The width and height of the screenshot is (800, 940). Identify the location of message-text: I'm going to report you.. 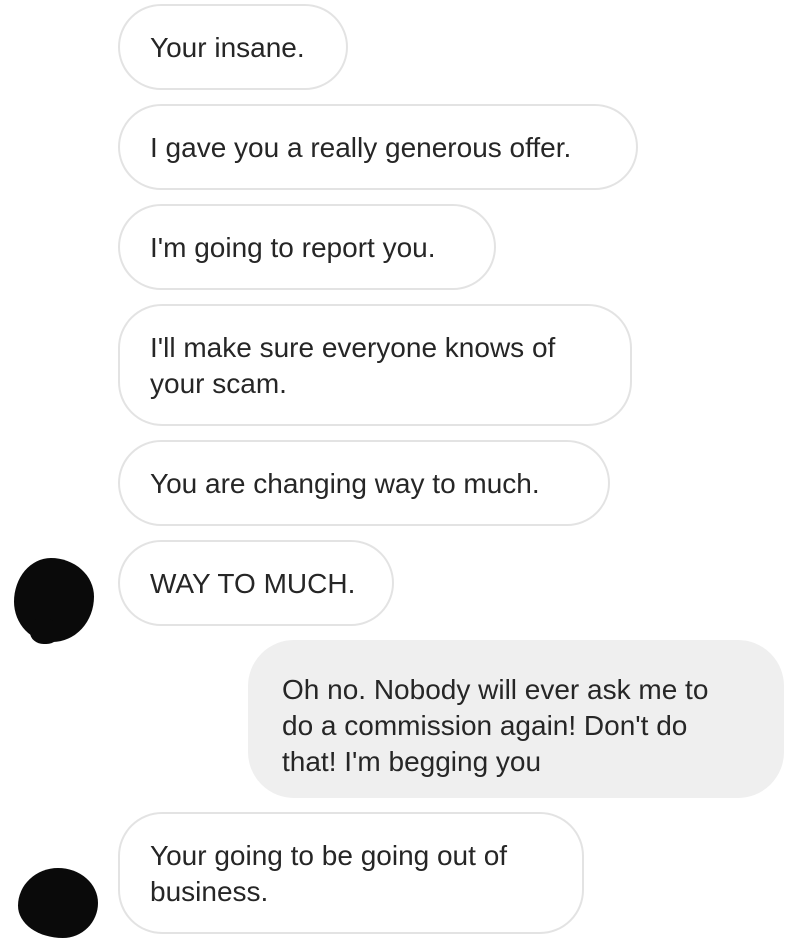
(293, 247).